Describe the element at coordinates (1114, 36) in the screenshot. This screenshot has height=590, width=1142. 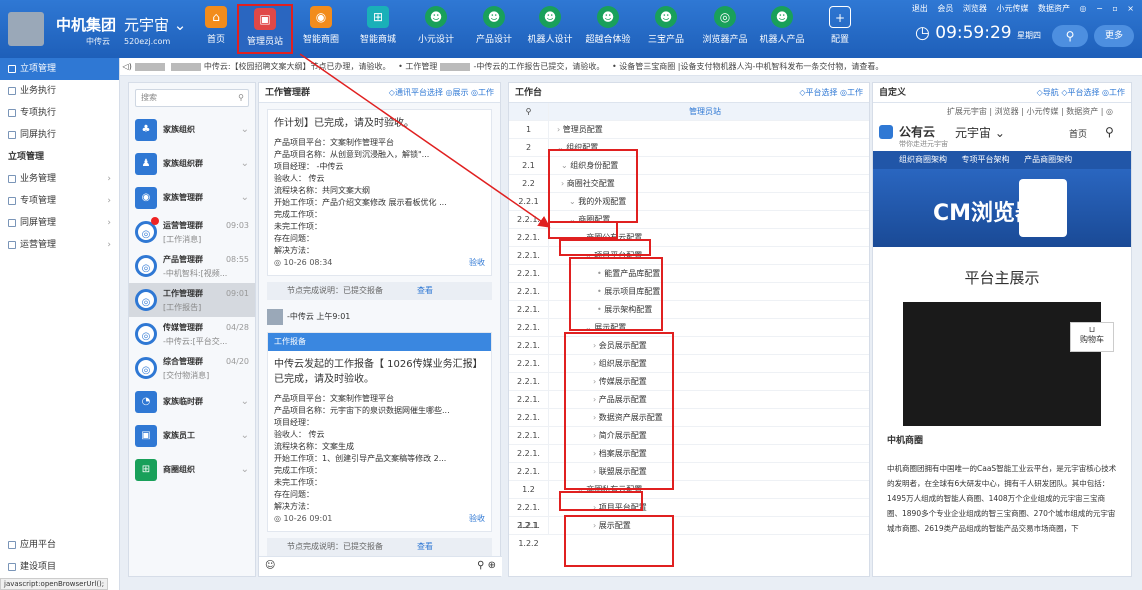
I see `more-button: 更多` at that location.